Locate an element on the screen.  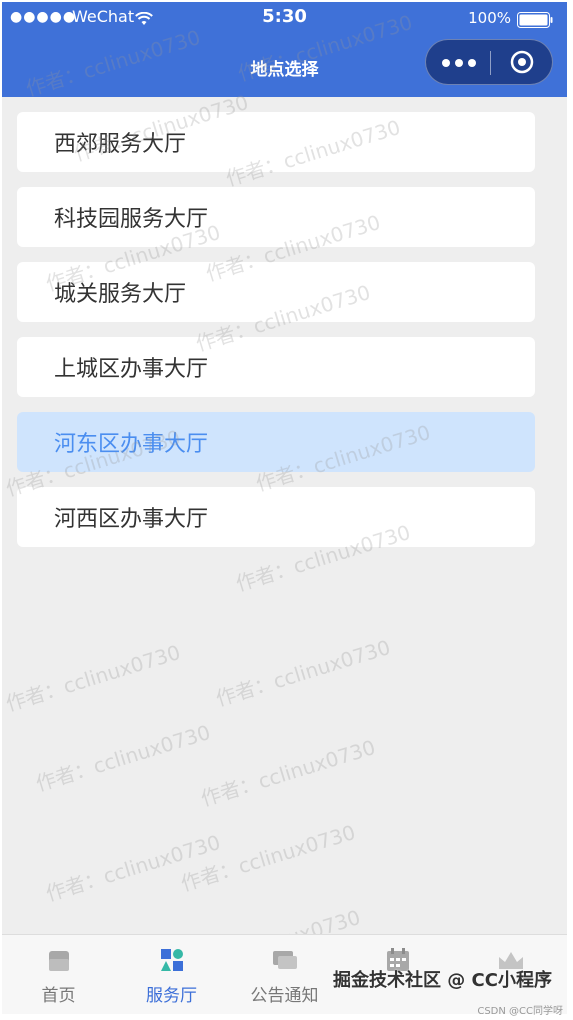
footer-credit: CSDN @CC同学呀 is located at coordinates (520, 1011).